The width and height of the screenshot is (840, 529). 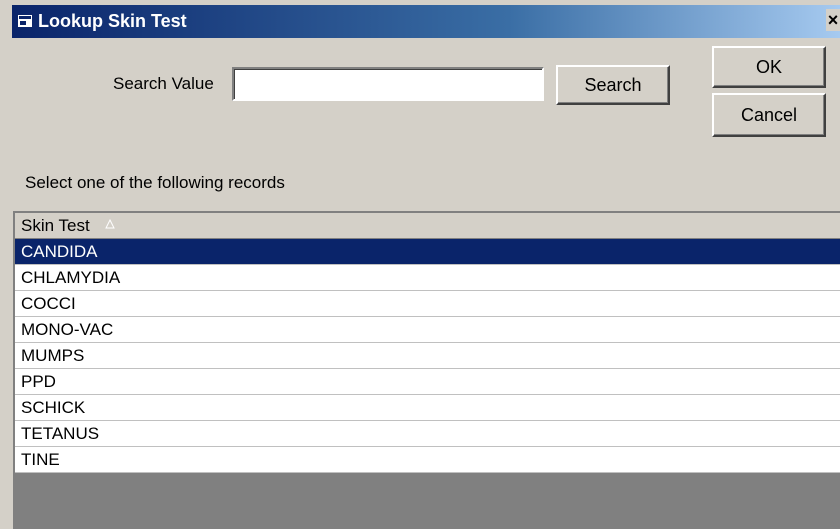 I want to click on ok-button: OK, so click(x=769, y=67).